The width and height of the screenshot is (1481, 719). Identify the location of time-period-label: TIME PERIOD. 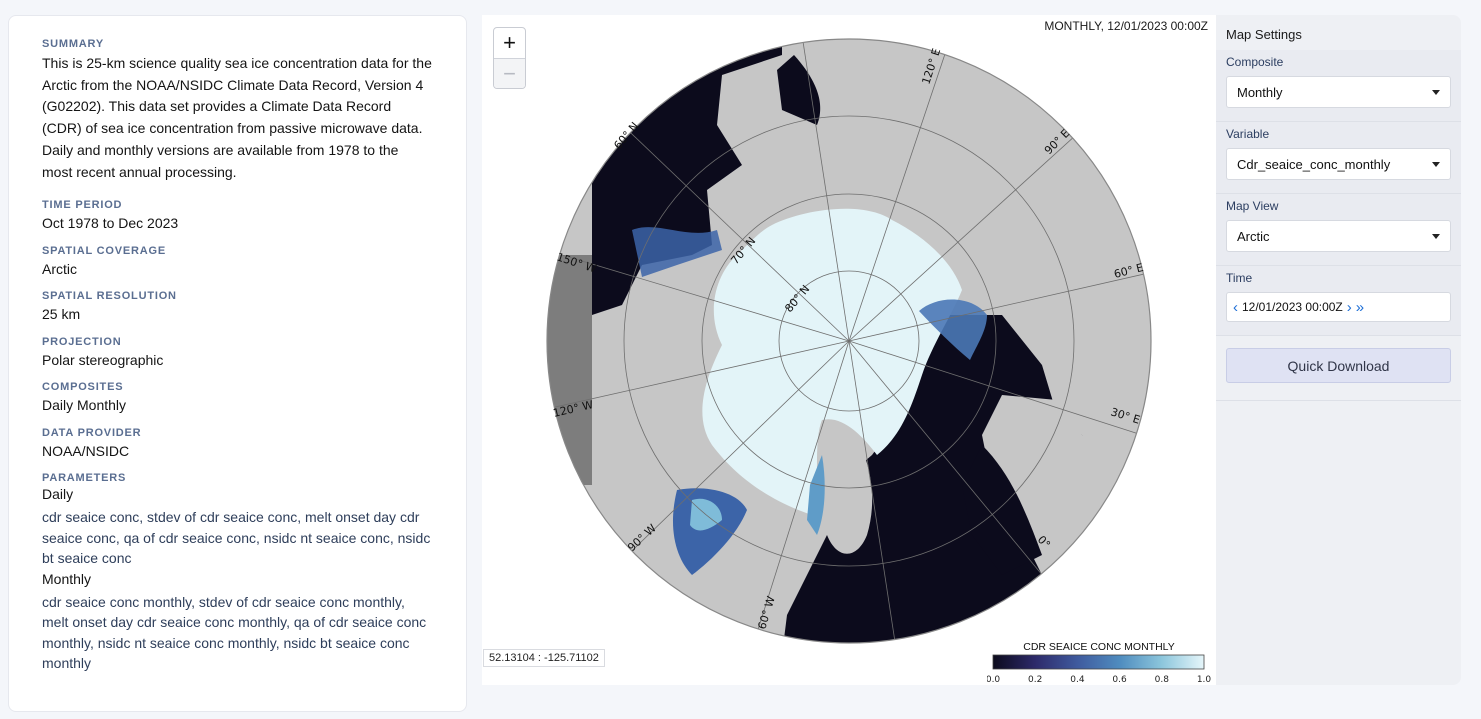
(82, 205).